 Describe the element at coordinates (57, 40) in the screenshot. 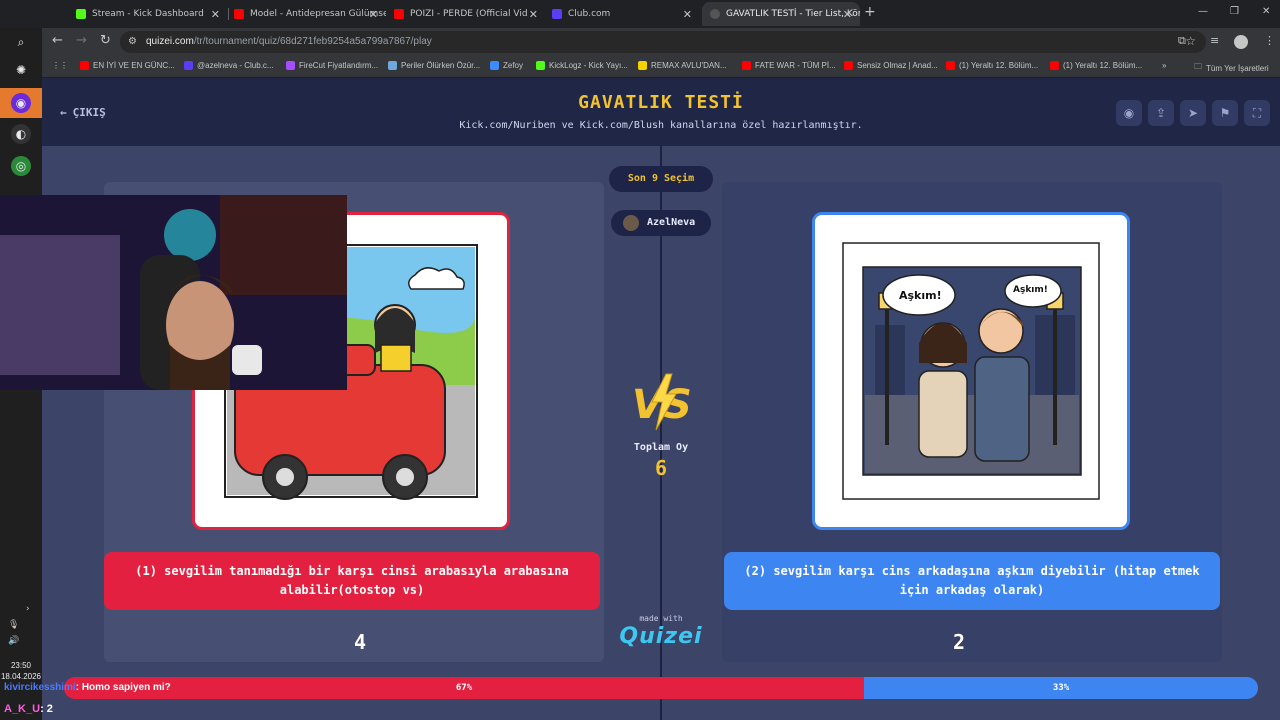

I see `back-button: ←` at that location.